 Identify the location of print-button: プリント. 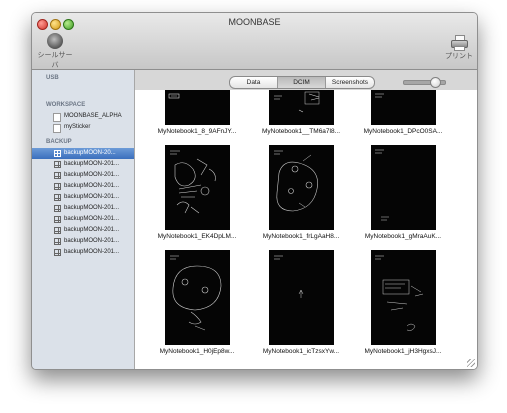
(459, 48).